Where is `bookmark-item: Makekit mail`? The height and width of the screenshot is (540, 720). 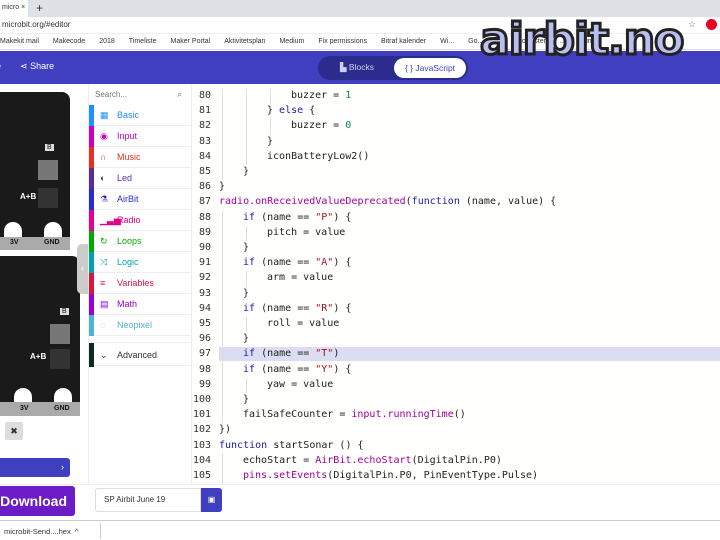
bookmark-item: Makekit mail is located at coordinates (19, 39).